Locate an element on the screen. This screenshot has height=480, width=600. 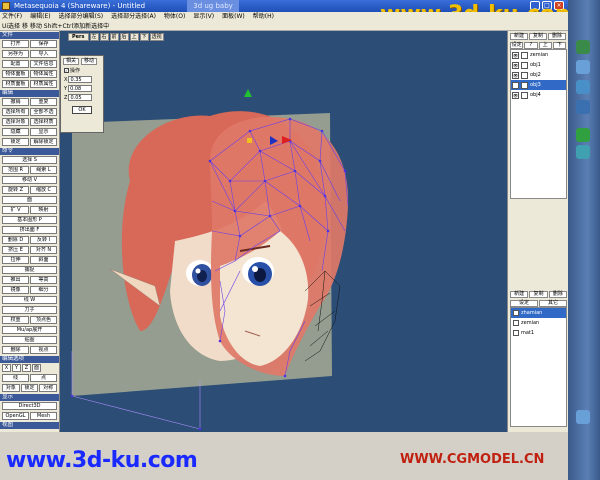
command-button: 选择材质 is located at coordinates (43, 122).